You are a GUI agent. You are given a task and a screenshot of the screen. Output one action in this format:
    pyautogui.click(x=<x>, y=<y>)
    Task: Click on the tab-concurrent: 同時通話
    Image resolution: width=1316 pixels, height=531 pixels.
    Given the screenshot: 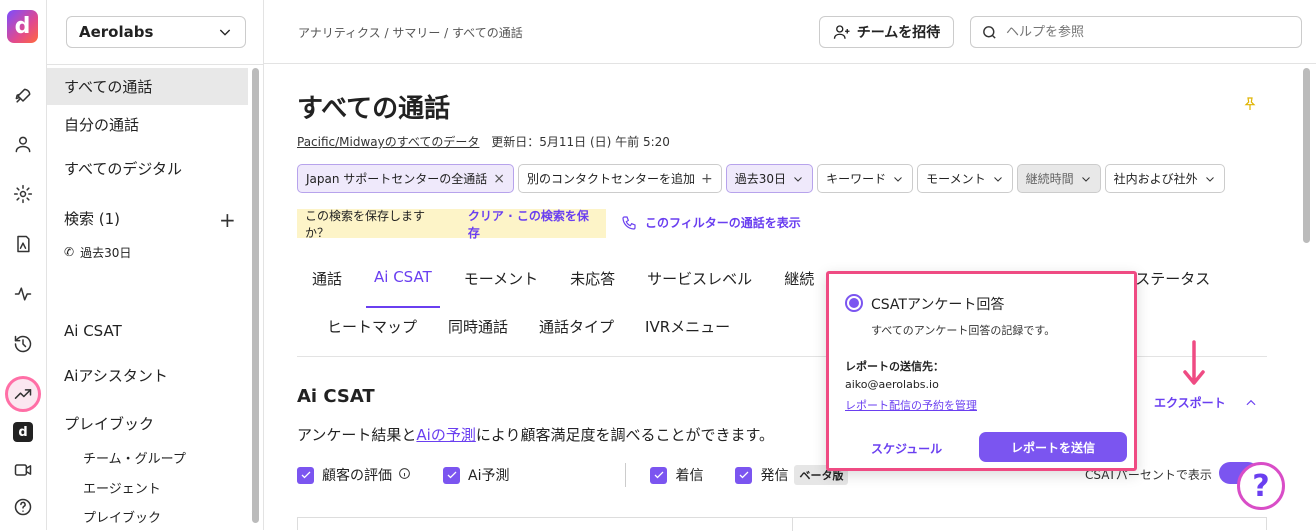 What is the action you would take?
    pyautogui.click(x=478, y=326)
    